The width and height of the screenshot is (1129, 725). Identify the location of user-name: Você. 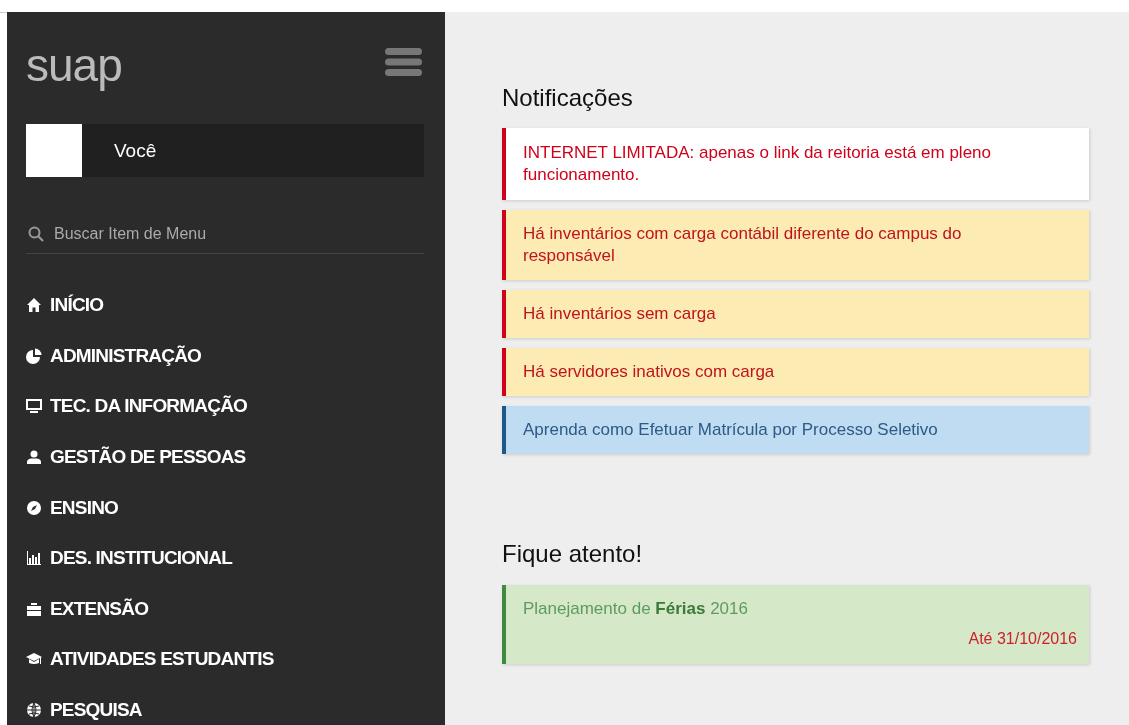
(135, 150).